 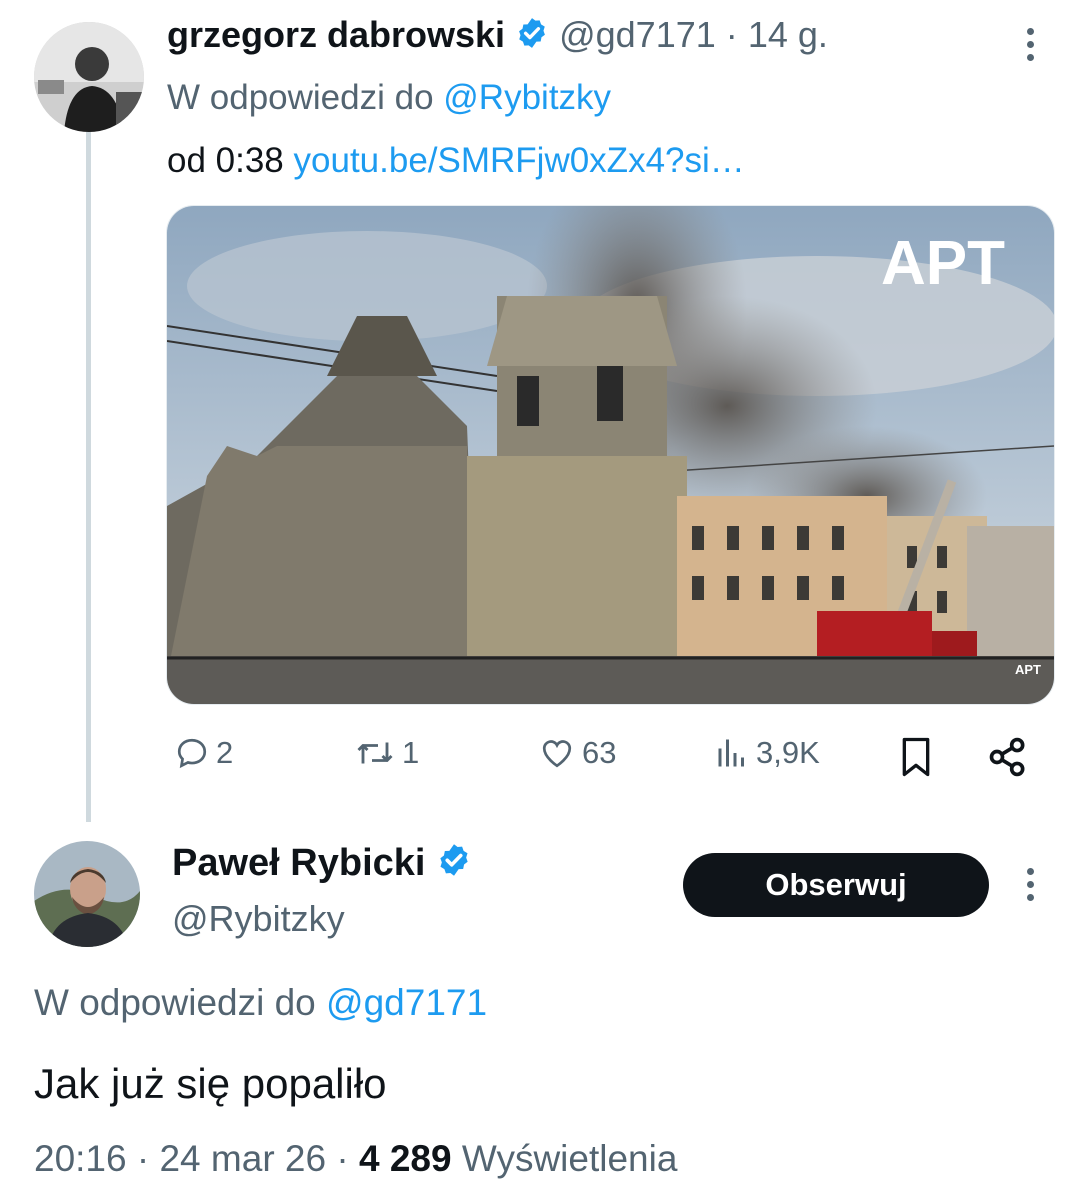 I want to click on share-icon, so click(x=1007, y=757).